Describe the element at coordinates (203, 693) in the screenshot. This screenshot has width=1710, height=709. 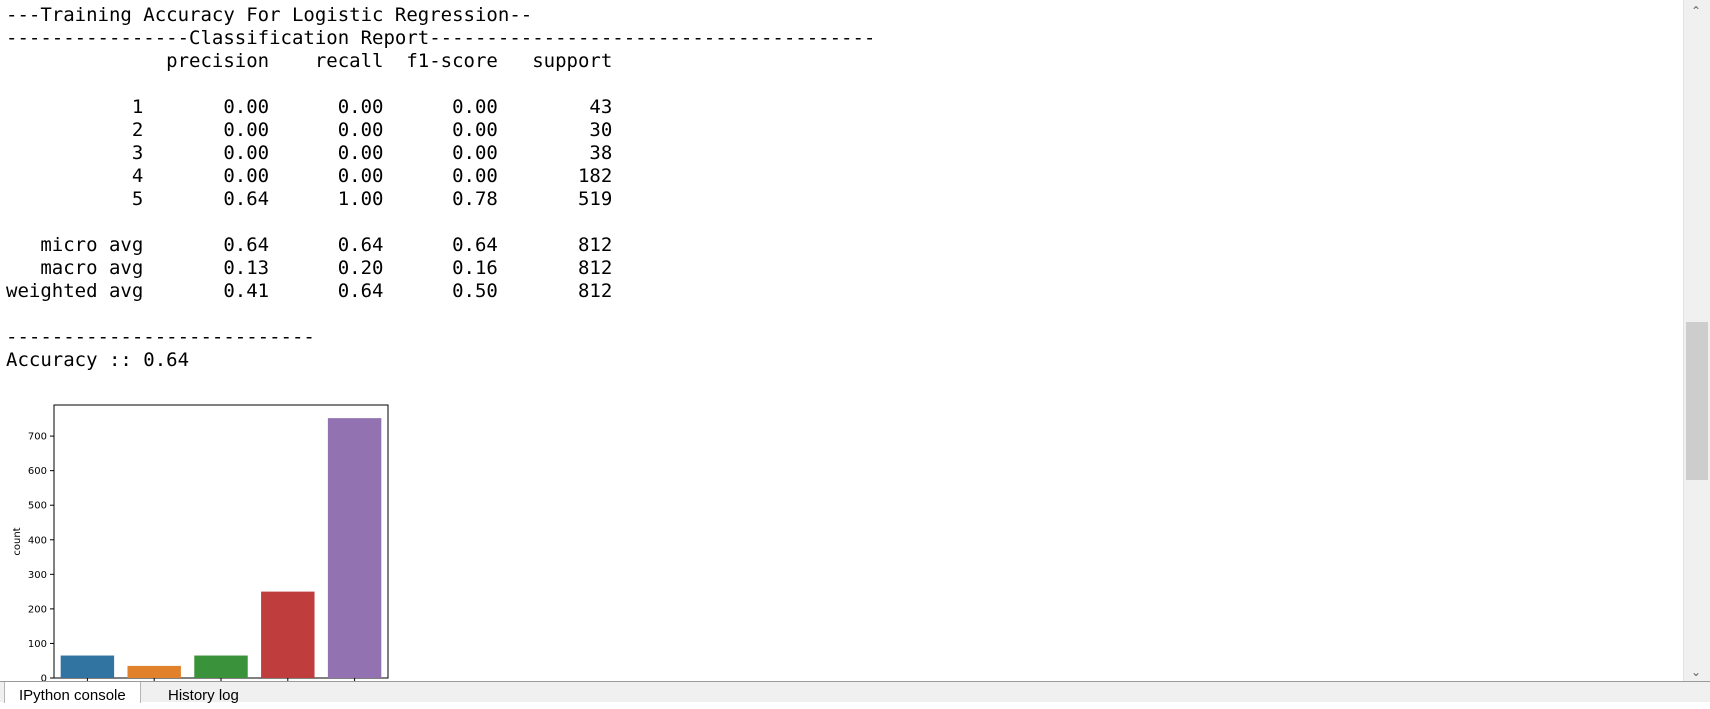
I see `tab-history-log: History log` at that location.